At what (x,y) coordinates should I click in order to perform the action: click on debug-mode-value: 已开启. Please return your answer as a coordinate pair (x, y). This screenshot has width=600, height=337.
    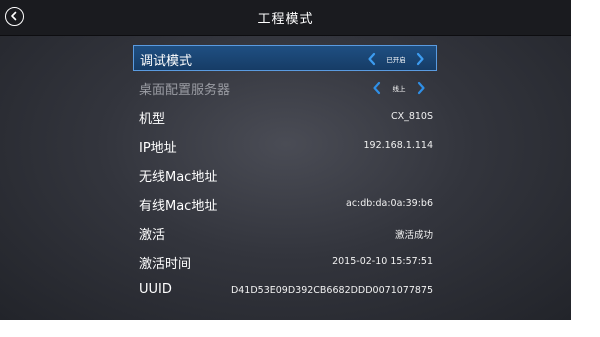
    Looking at the image, I should click on (396, 60).